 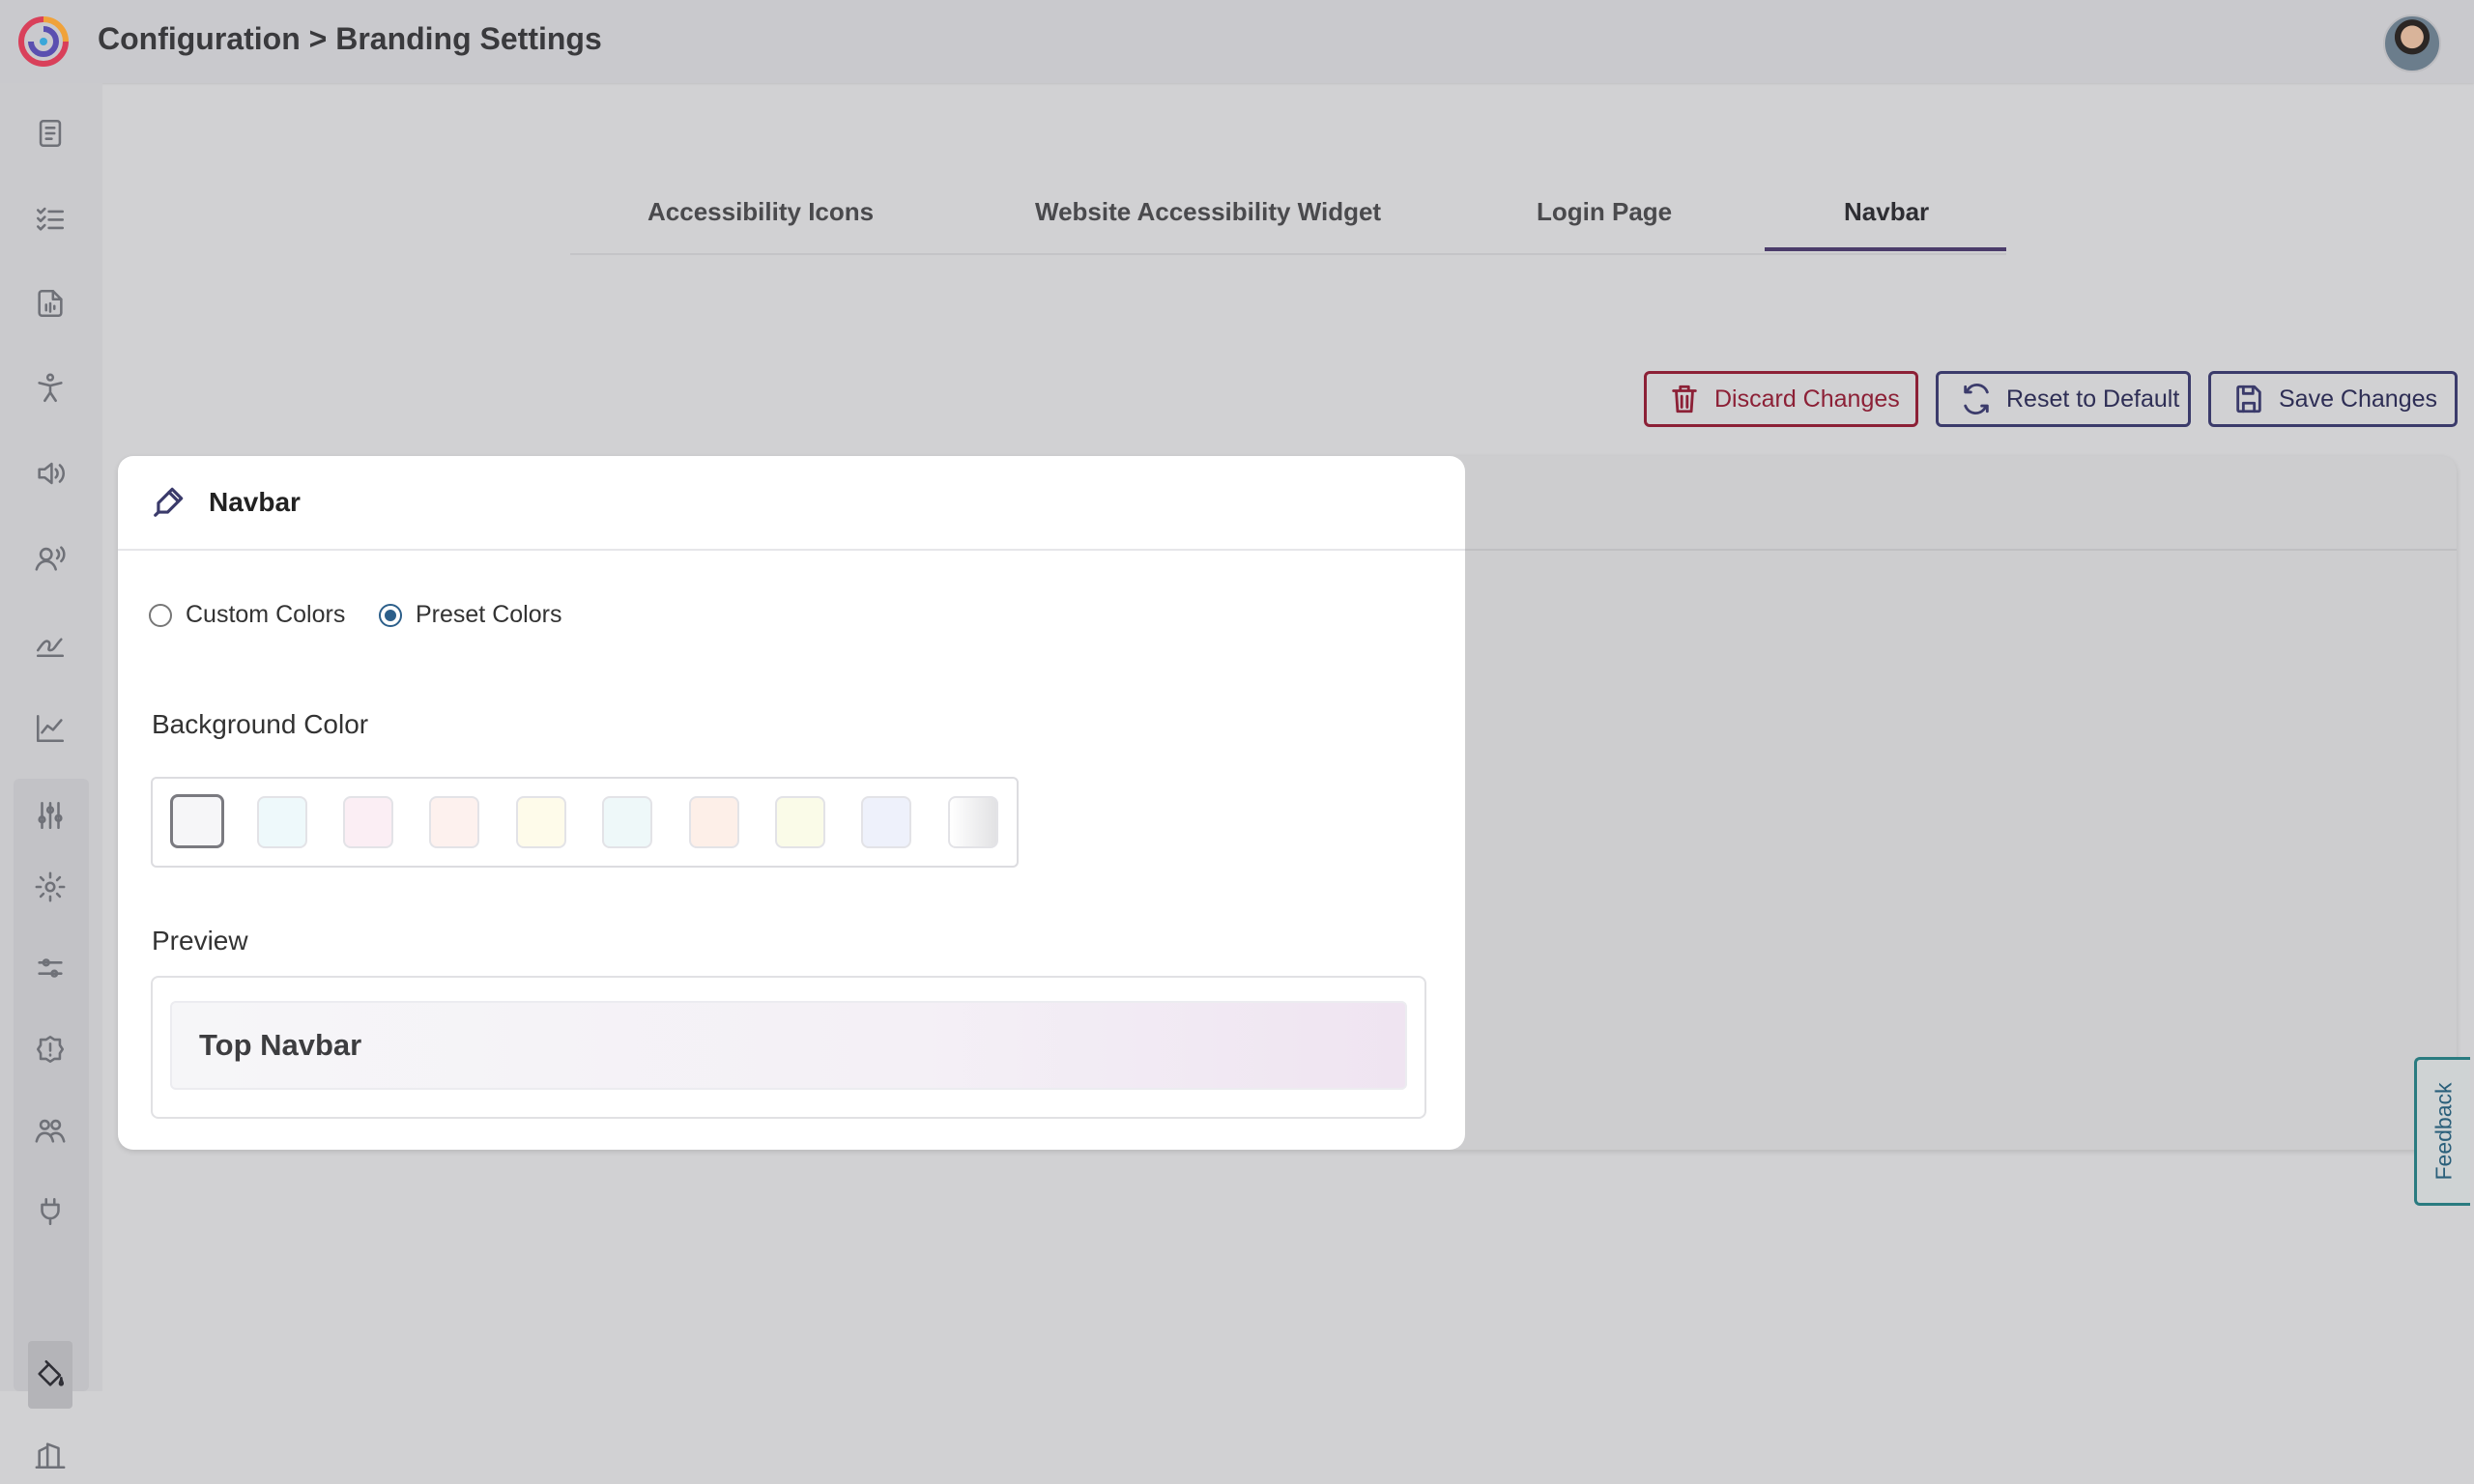 I want to click on sidebar-item-integrations, so click(x=50, y=1212).